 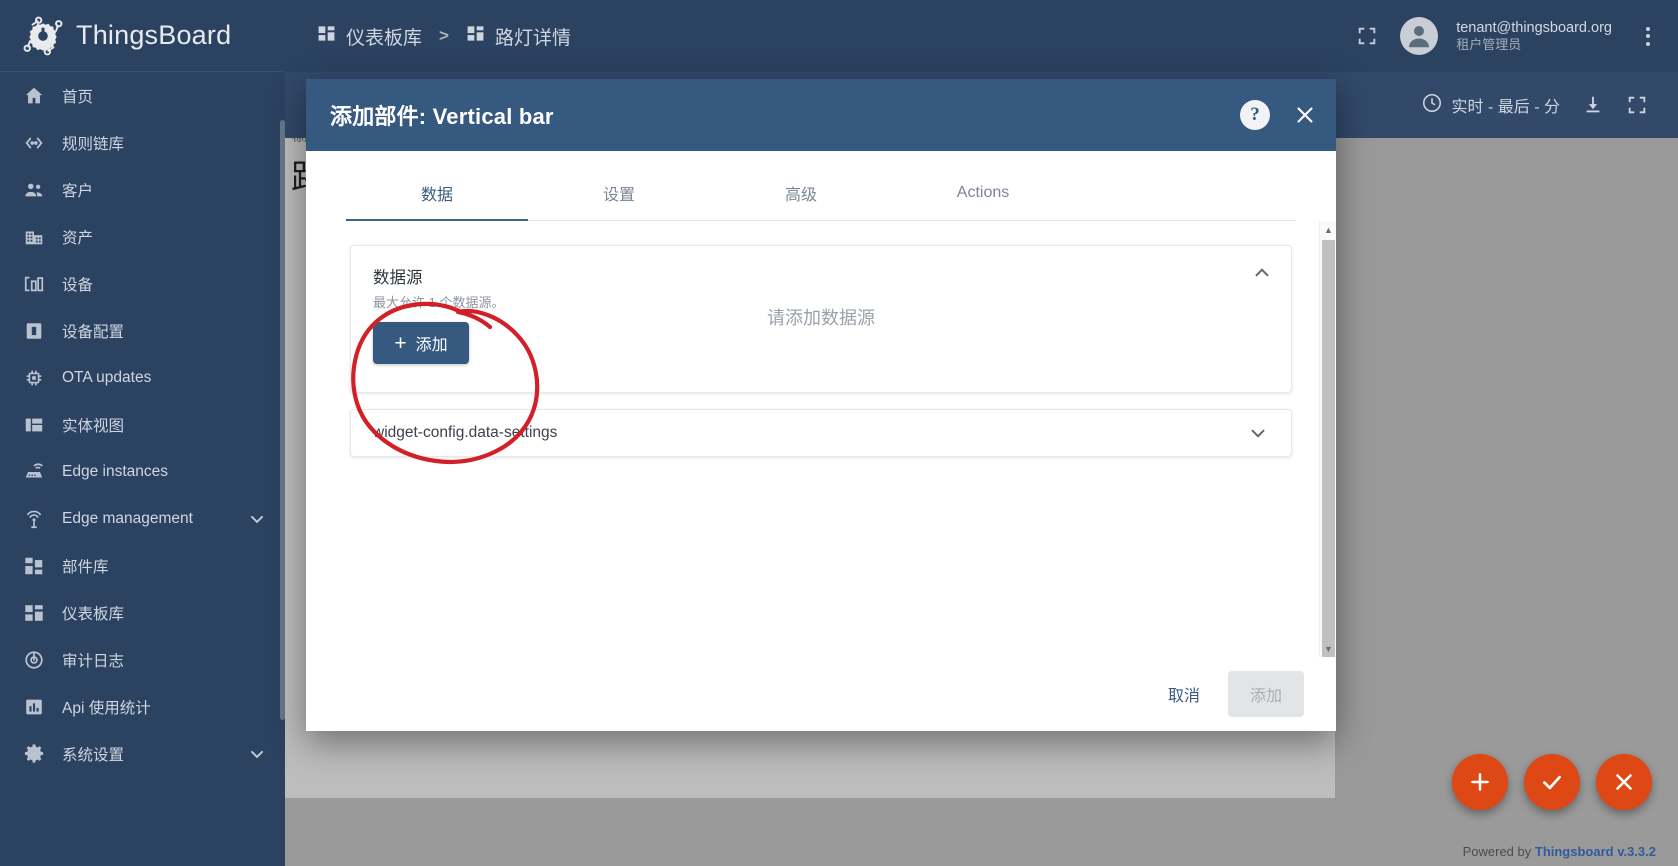 What do you see at coordinates (1637, 105) in the screenshot?
I see `dashboard-fullscreen-icon` at bounding box center [1637, 105].